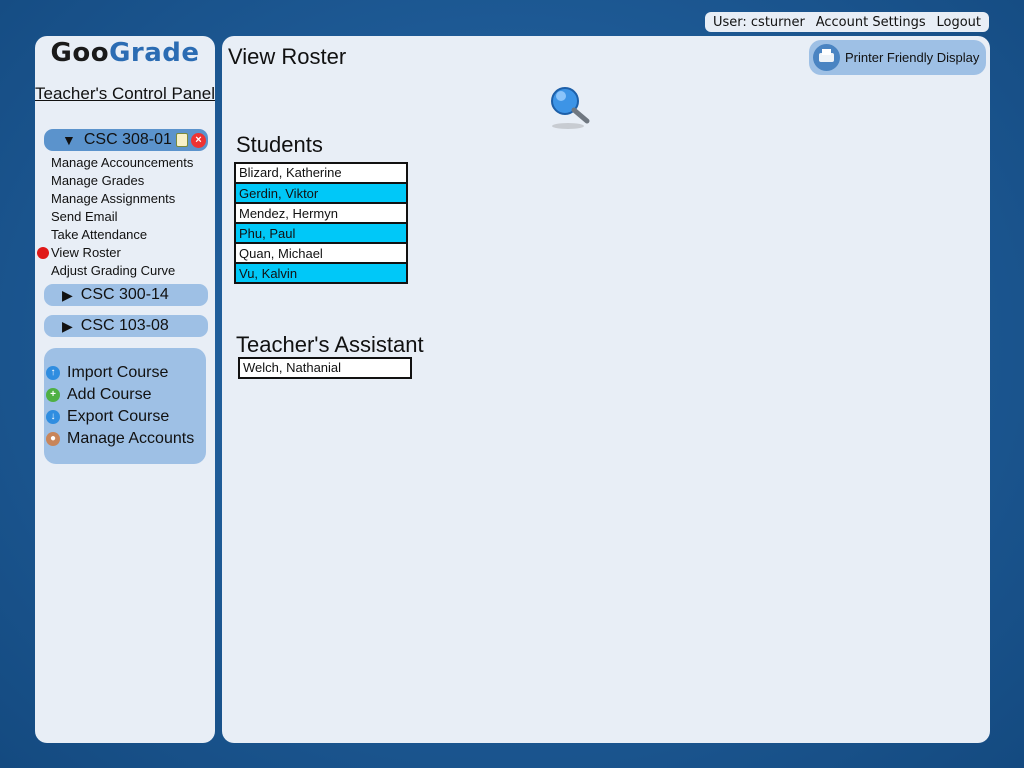  I want to click on menu-item-manage-grades: Manage Grades, so click(131, 182).